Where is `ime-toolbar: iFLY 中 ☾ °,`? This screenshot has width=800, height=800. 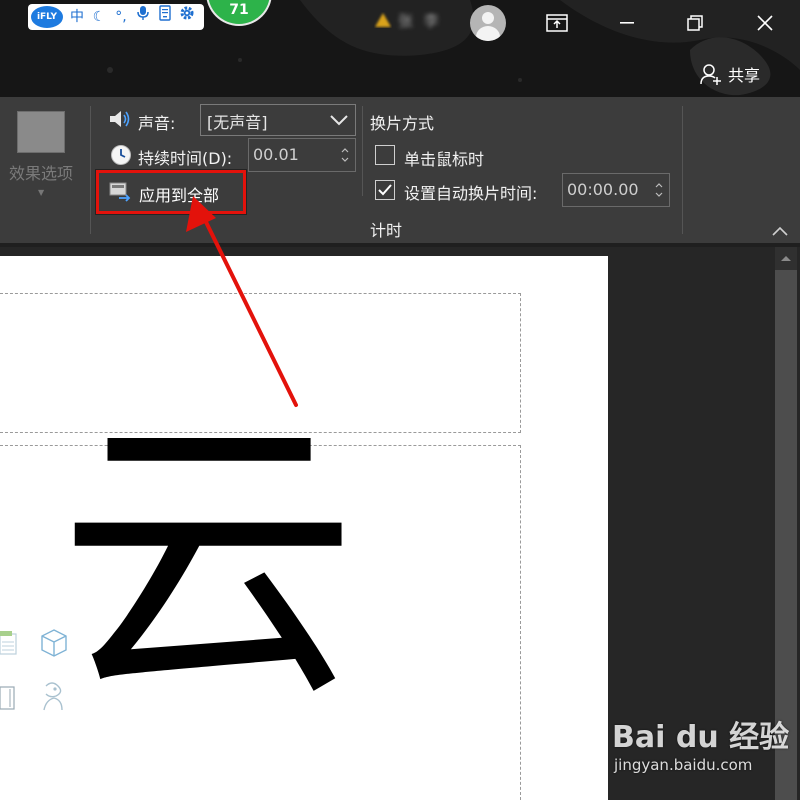 ime-toolbar: iFLY 中 ☾ °, is located at coordinates (116, 17).